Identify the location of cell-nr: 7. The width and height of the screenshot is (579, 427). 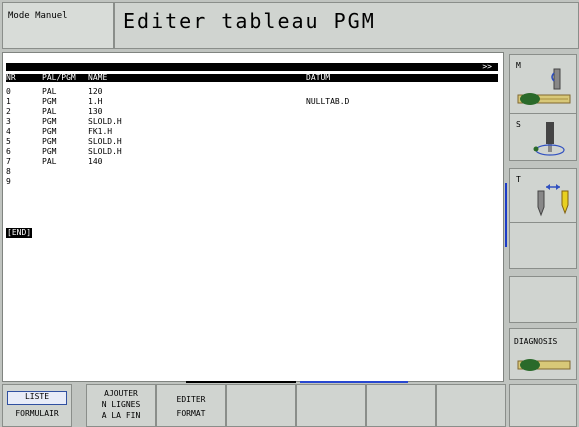
(8, 161).